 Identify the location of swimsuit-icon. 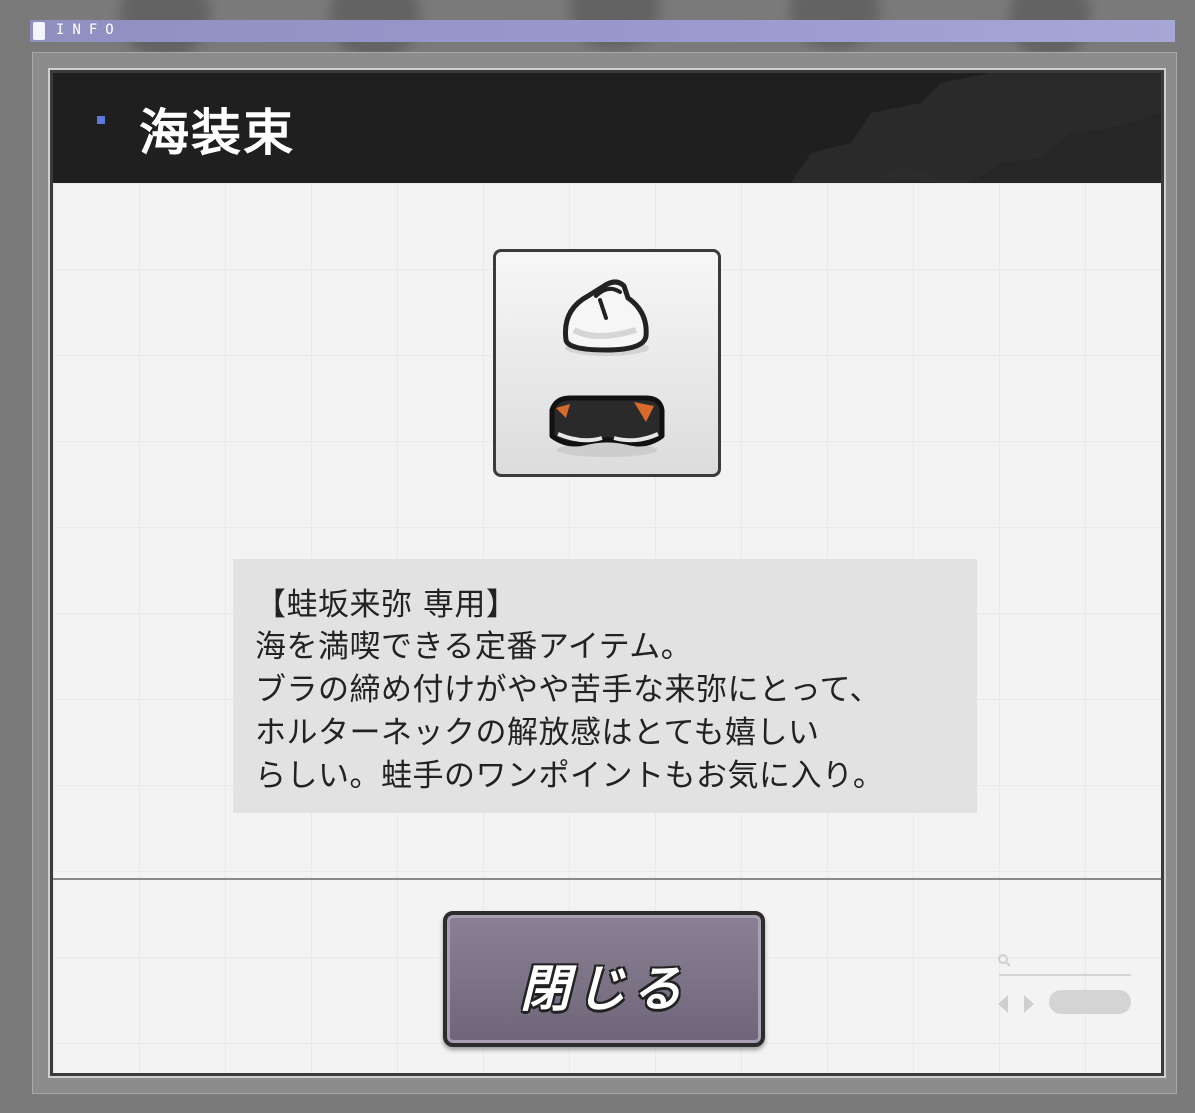
(607, 363).